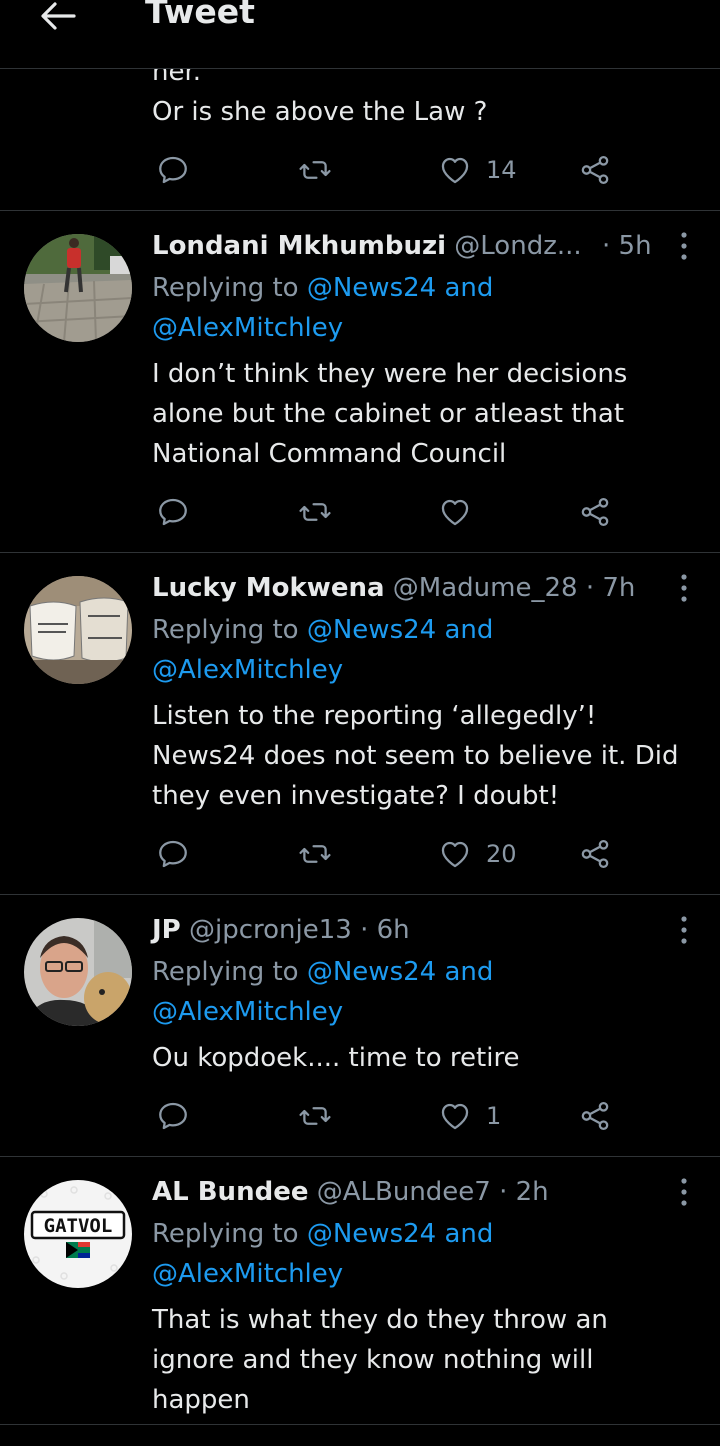 The image size is (720, 1446). I want to click on user-name: AL Bundee, so click(230, 1192).